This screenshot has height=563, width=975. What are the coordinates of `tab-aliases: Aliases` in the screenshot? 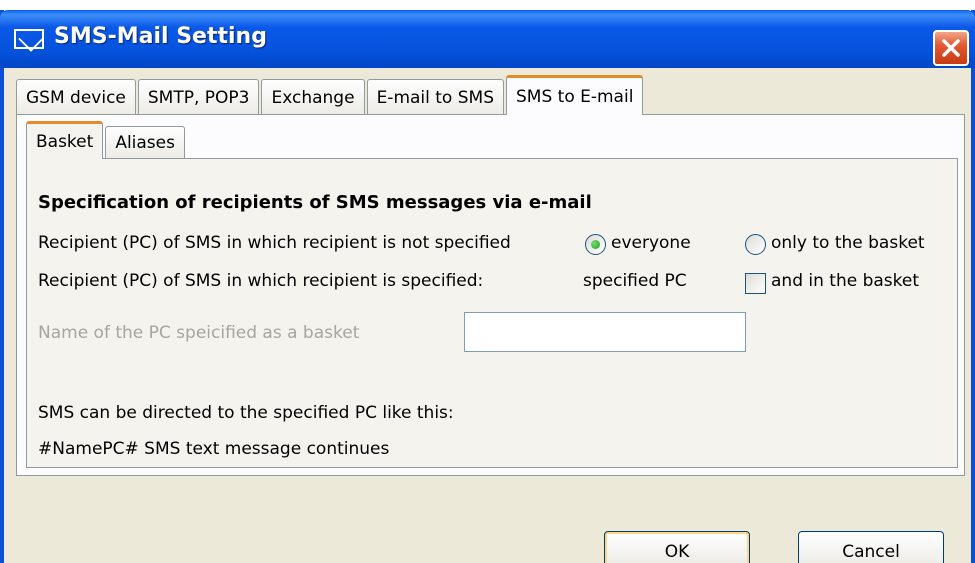 It's located at (145, 142).